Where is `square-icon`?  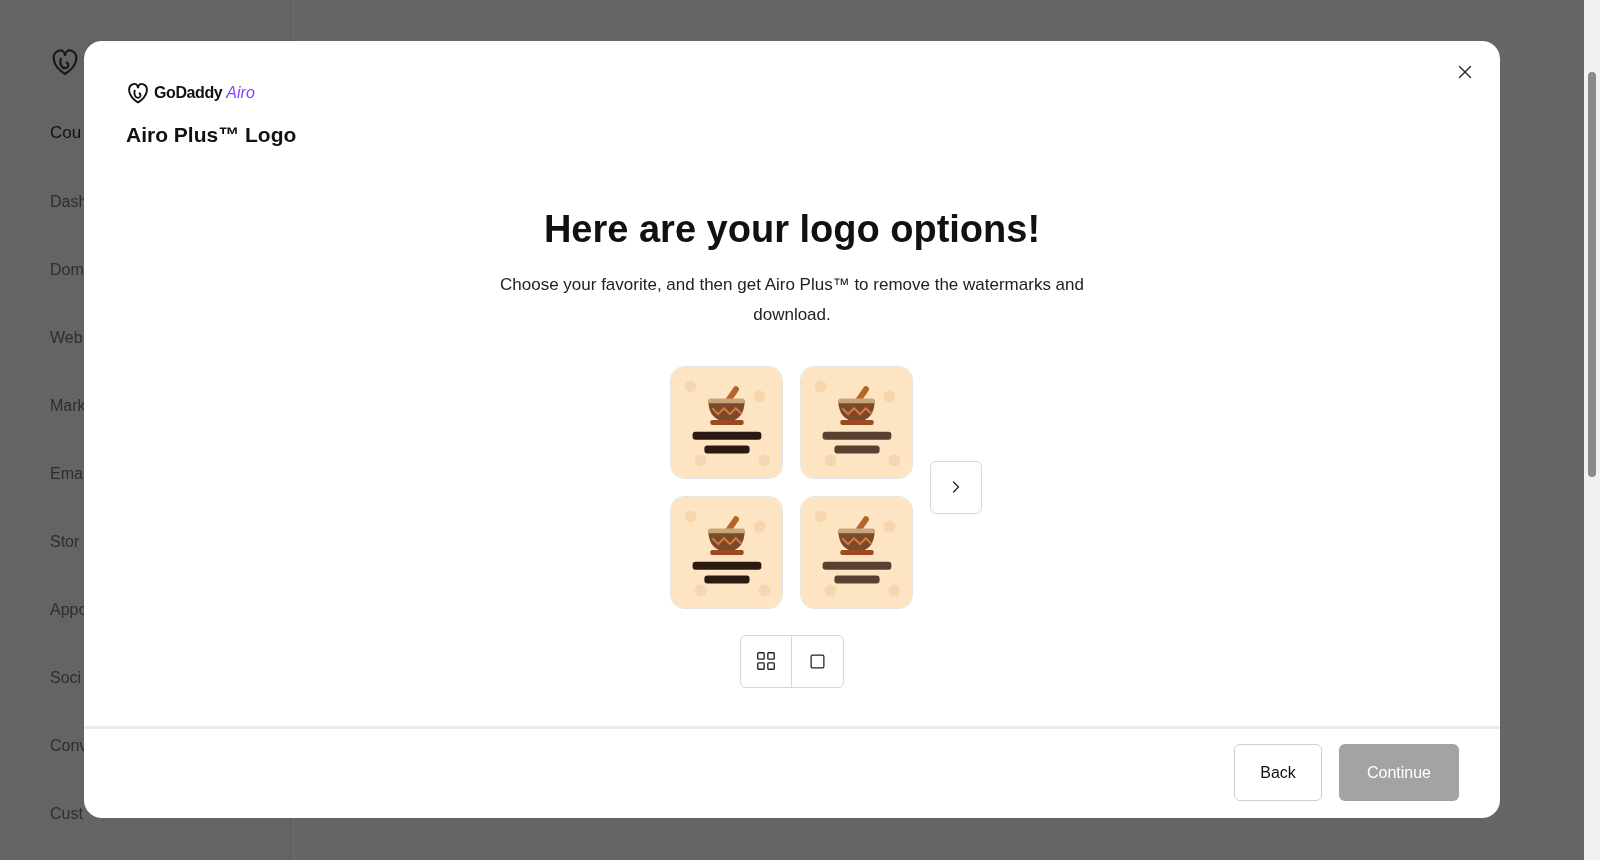
square-icon is located at coordinates (817, 661).